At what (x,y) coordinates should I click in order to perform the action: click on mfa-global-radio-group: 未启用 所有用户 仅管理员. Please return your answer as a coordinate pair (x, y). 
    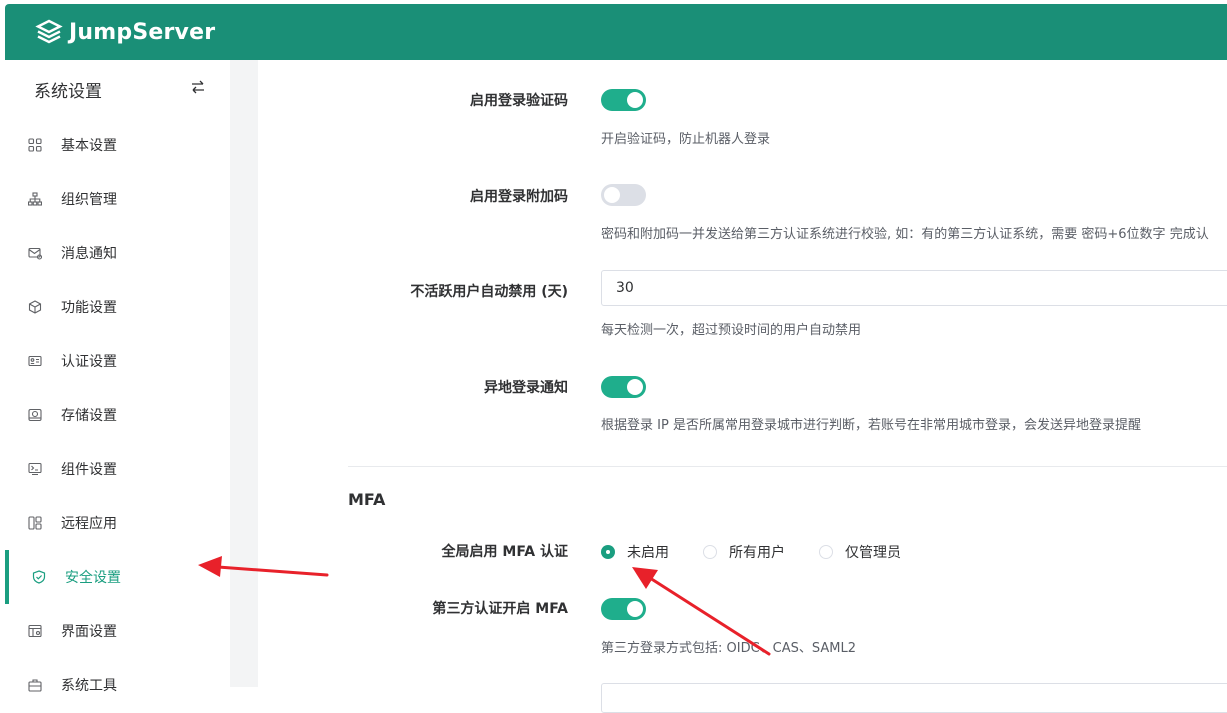
    Looking at the image, I should click on (768, 552).